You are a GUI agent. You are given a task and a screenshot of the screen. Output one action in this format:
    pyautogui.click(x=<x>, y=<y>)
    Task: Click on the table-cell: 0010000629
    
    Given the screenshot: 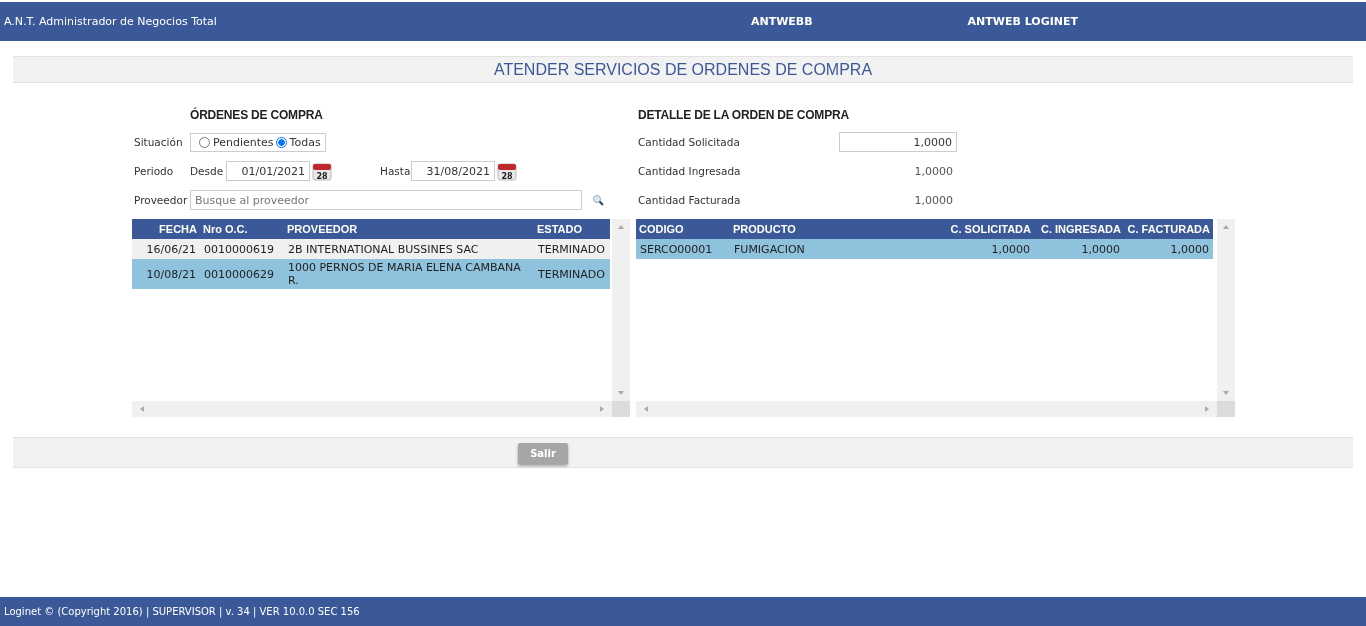 What is the action you would take?
    pyautogui.click(x=242, y=274)
    